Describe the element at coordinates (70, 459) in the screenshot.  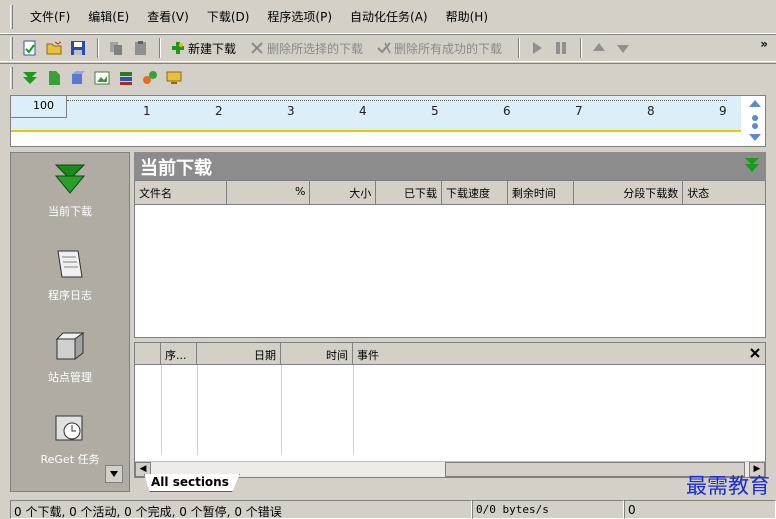
I see `sidebar-item-label: ReGet 任务` at that location.